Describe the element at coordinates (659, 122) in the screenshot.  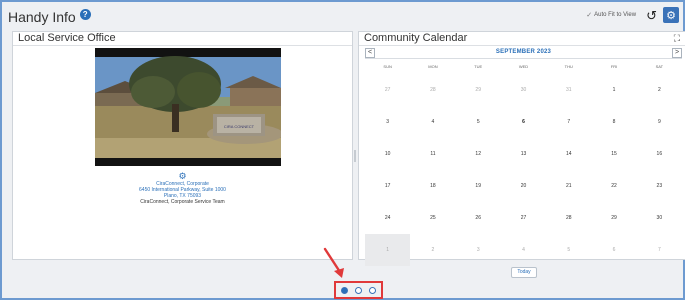
I see `calendar-day-cell: 9` at that location.